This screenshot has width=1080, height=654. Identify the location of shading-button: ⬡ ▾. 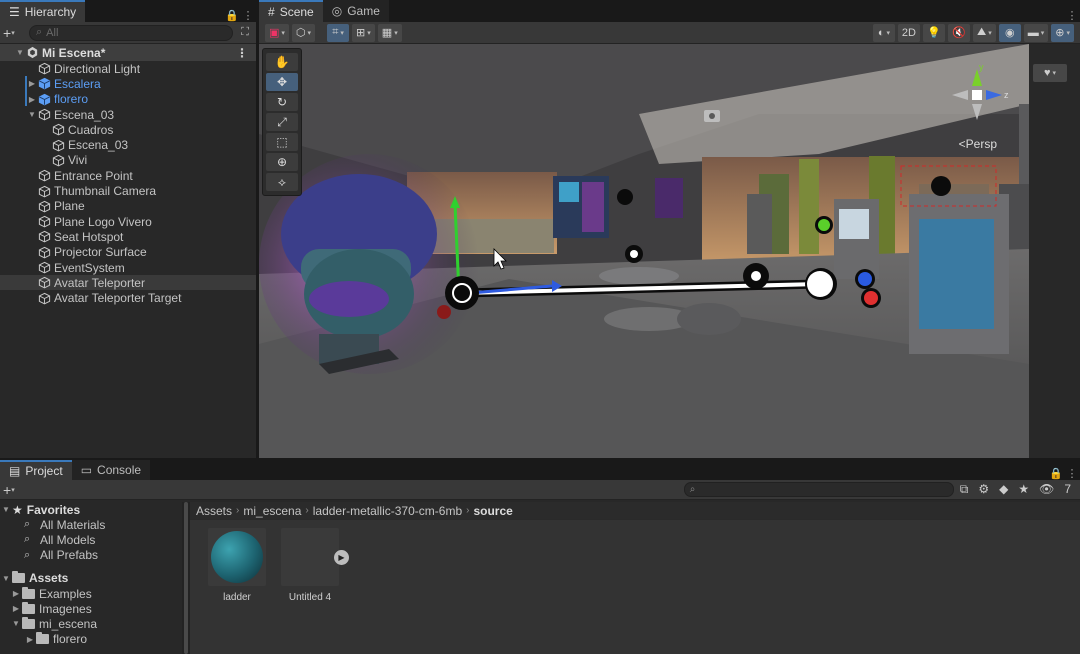
(303, 32).